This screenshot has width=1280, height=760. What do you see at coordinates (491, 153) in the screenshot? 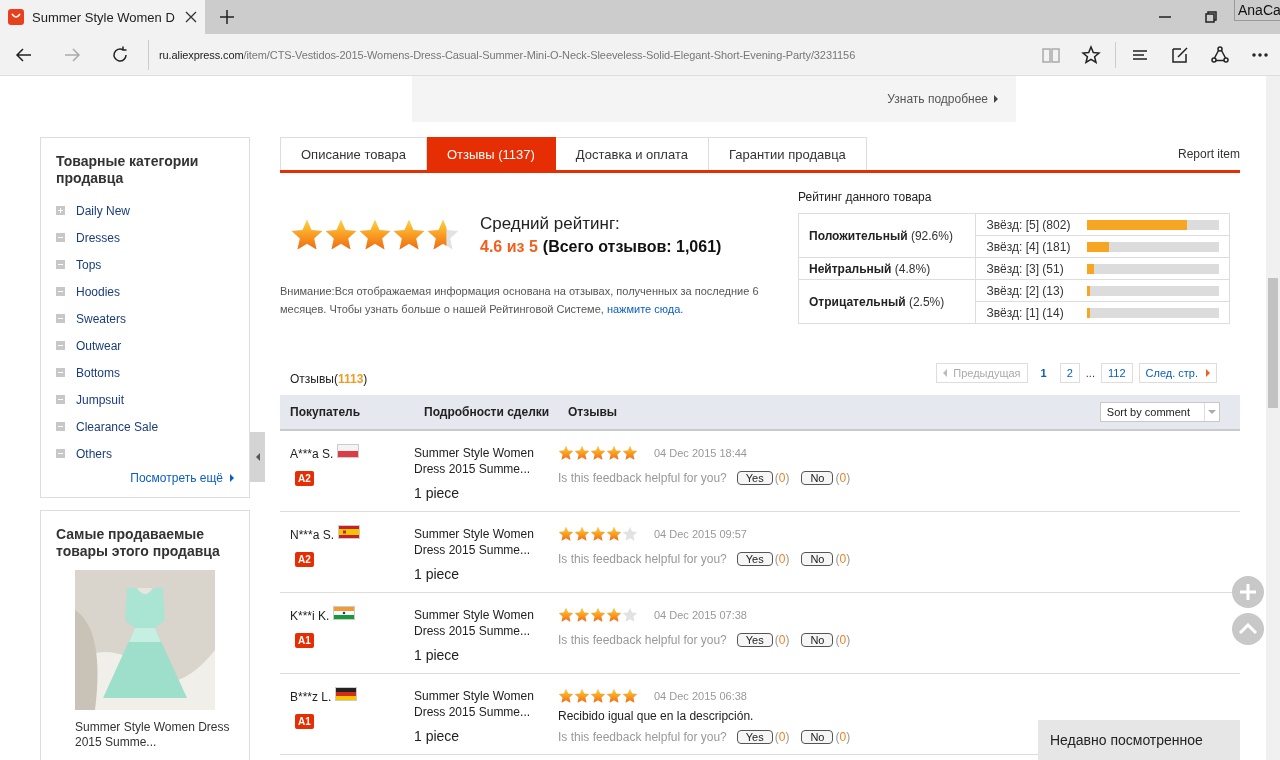
I see `tab: Отзывы (1137)` at bounding box center [491, 153].